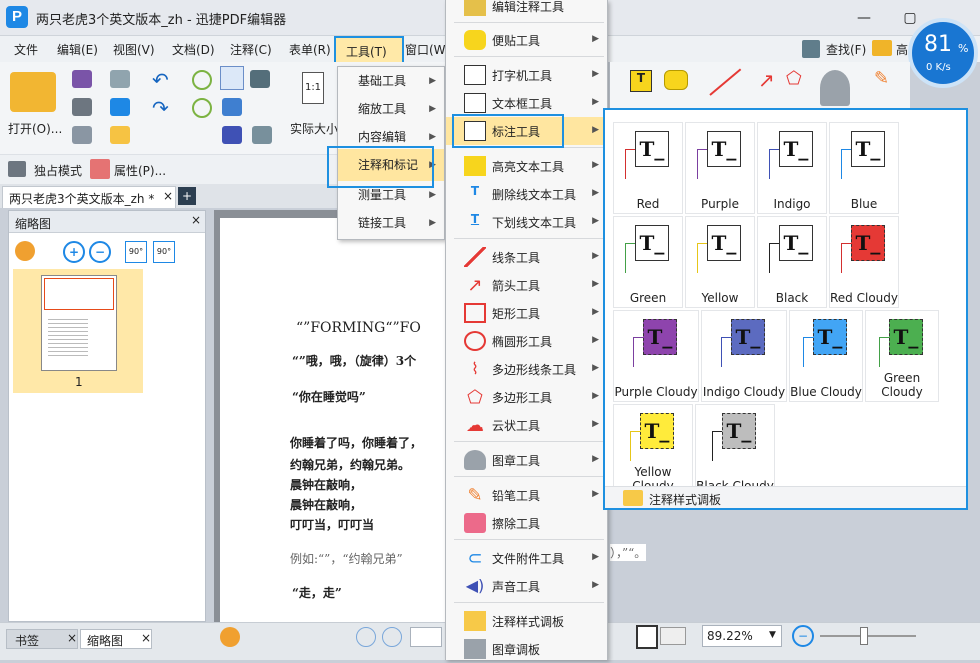 The image size is (980, 663). What do you see at coordinates (526, 397) in the screenshot?
I see `menu-item-polygon: ⬠ 多边形工具 ▶` at bounding box center [526, 397].